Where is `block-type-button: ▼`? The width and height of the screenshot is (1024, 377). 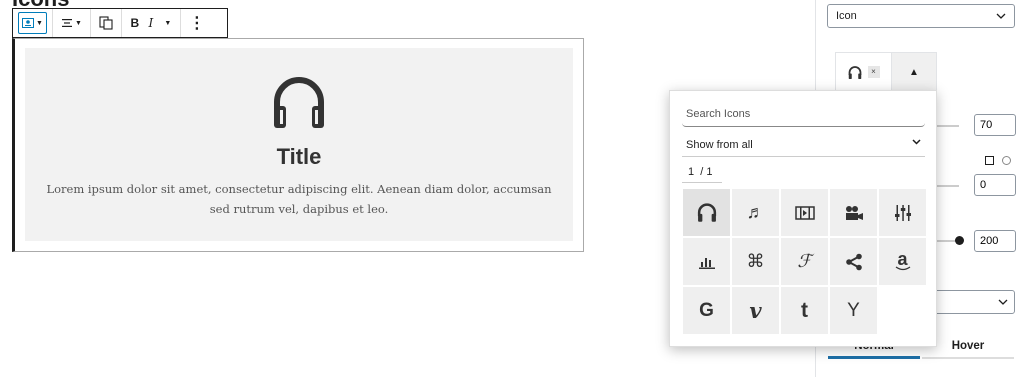 block-type-button: ▼ is located at coordinates (32, 23).